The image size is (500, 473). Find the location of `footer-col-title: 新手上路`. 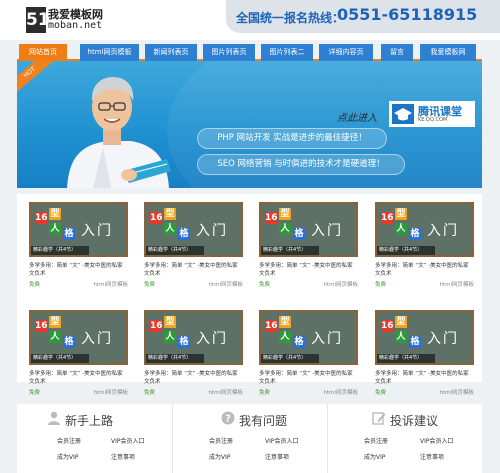

footer-col-title: 新手上路 is located at coordinates (89, 421).